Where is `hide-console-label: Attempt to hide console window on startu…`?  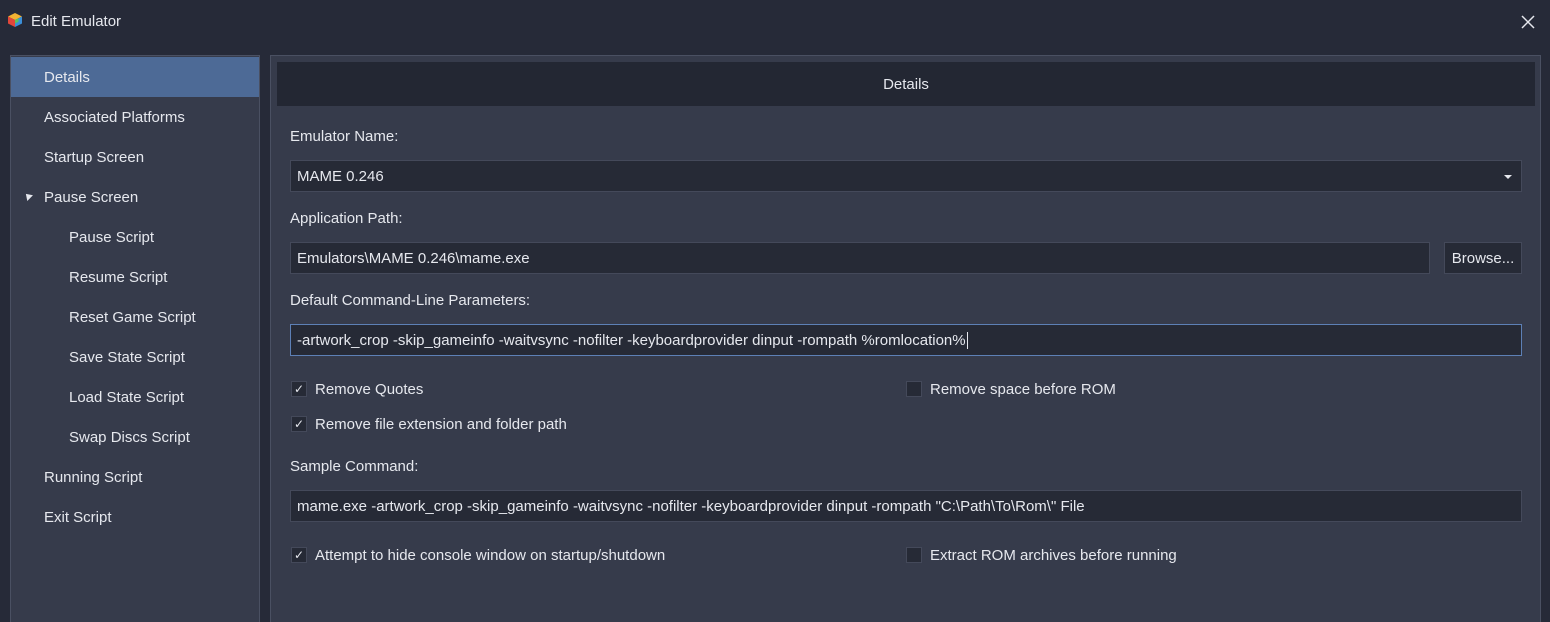 hide-console-label: Attempt to hide console window on startu… is located at coordinates (490, 555).